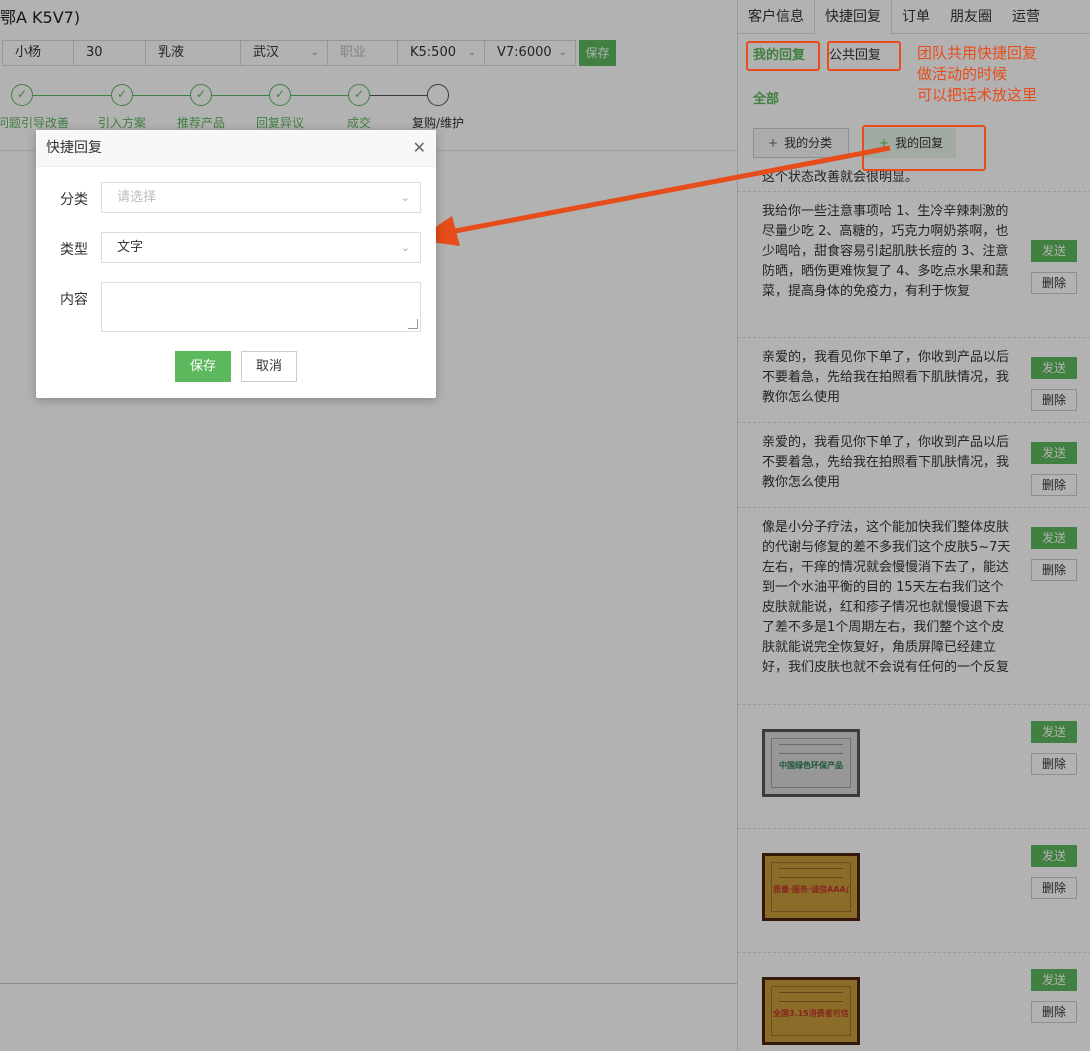 Image resolution: width=1090 pixels, height=1051 pixels. Describe the element at coordinates (137, 197) in the screenshot. I see `category-placeholder: 请选择` at that location.